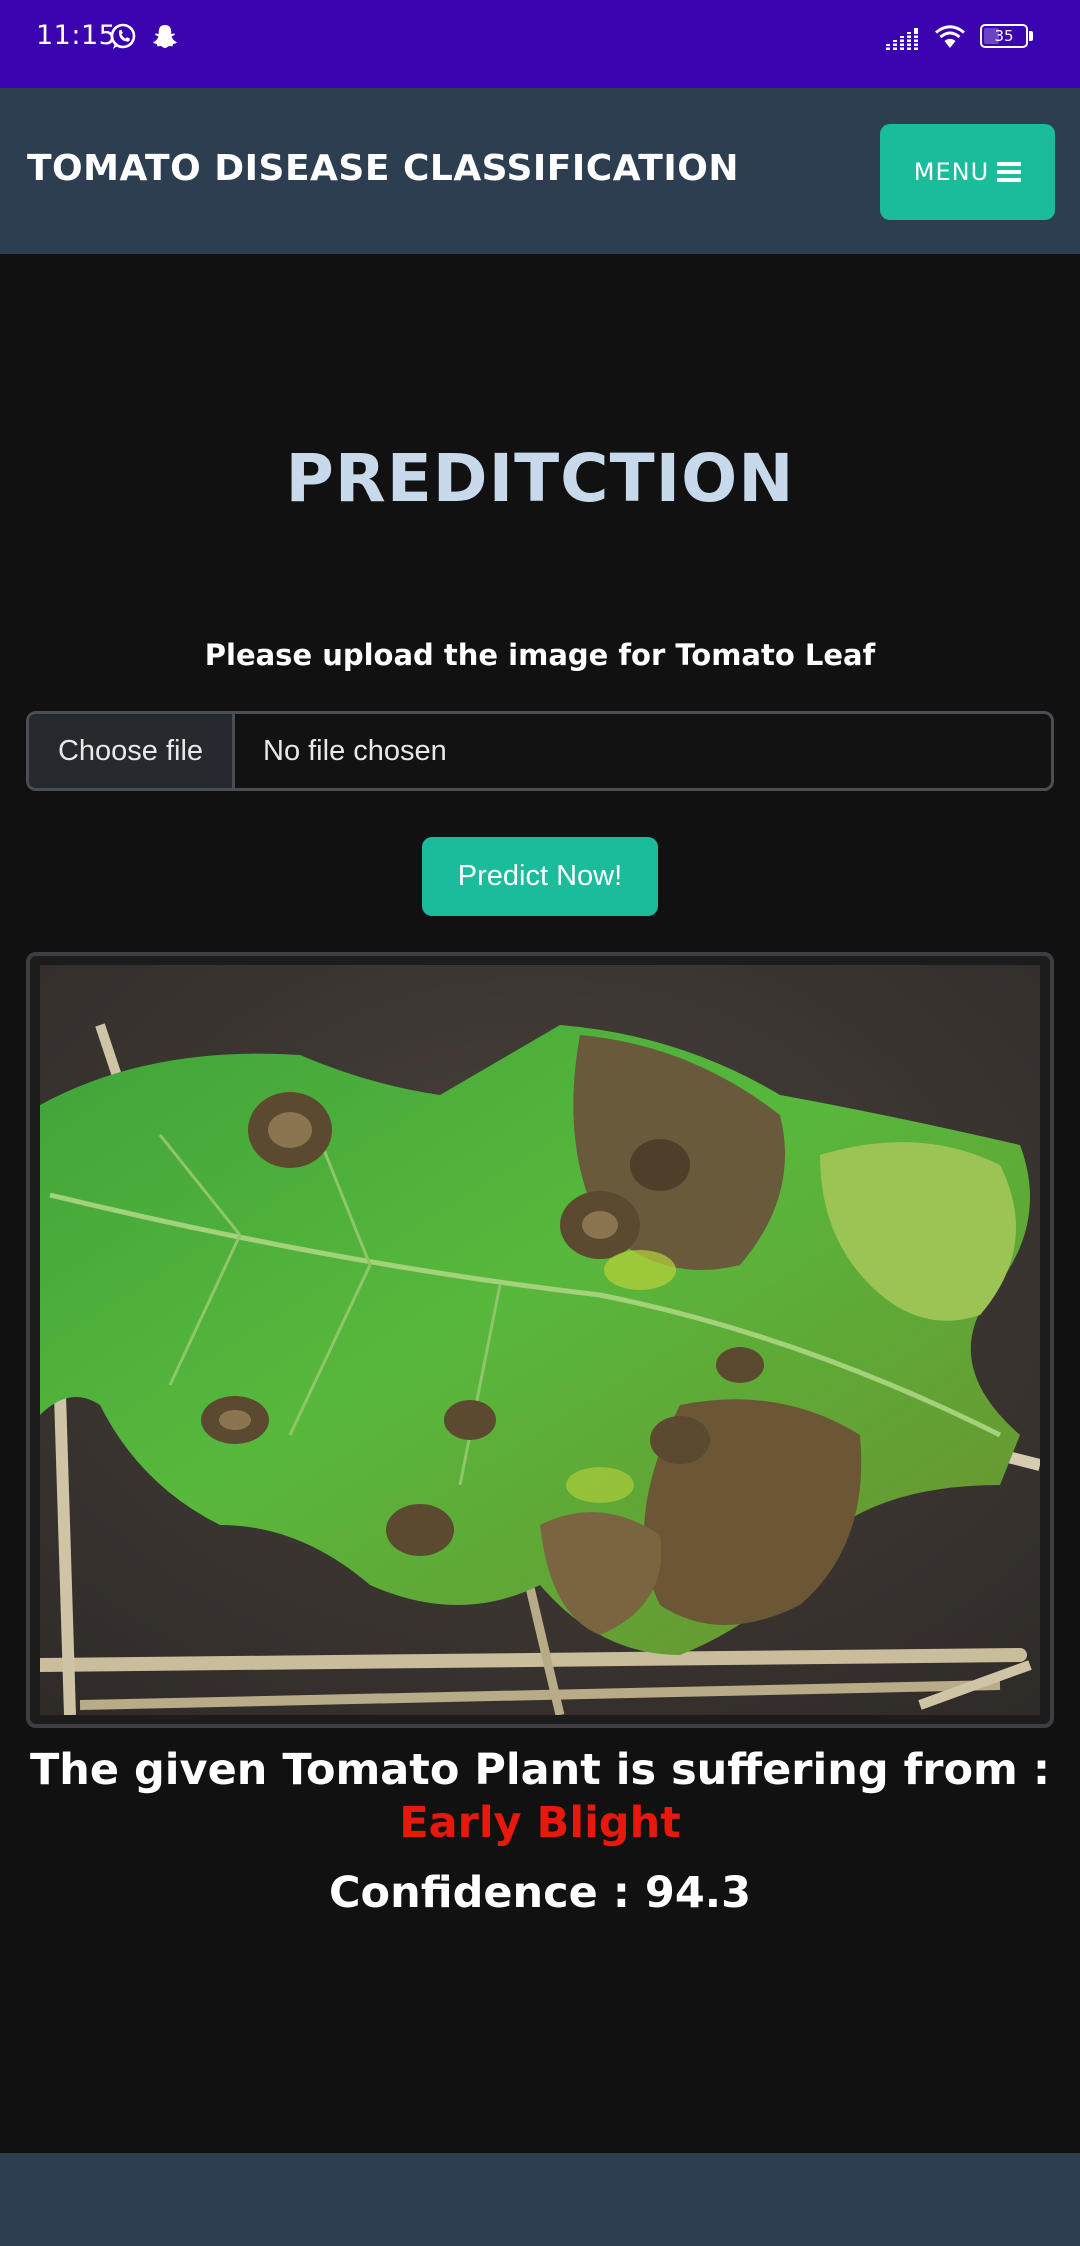 This screenshot has height=2246, width=1080. I want to click on battery-level: 35, so click(1004, 36).